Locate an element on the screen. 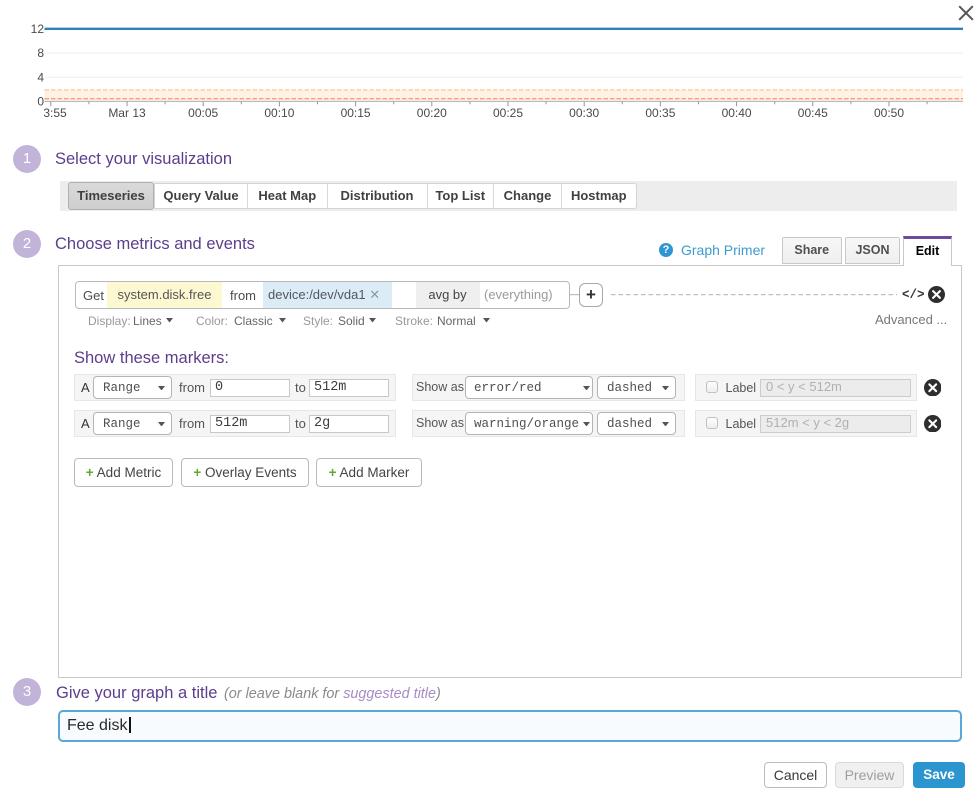 The height and width of the screenshot is (800, 978). svg-text: 00:25 is located at coordinates (508, 113).